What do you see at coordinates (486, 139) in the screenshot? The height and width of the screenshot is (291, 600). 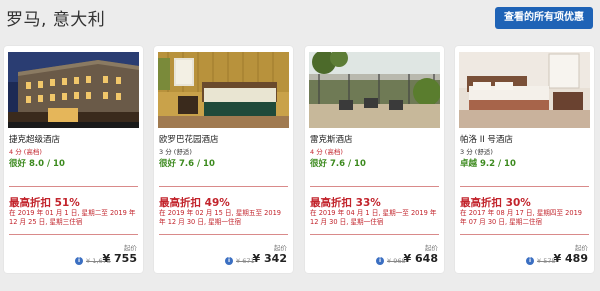 I see `hotel-name: 帕洛 II 号酒店` at bounding box center [486, 139].